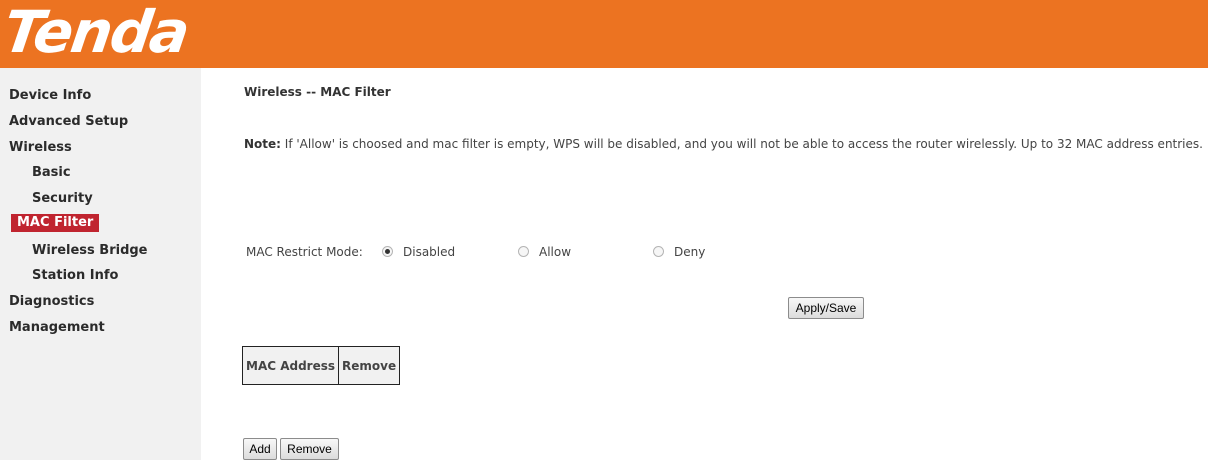  I want to click on sidebar-item-security: Security, so click(62, 199).